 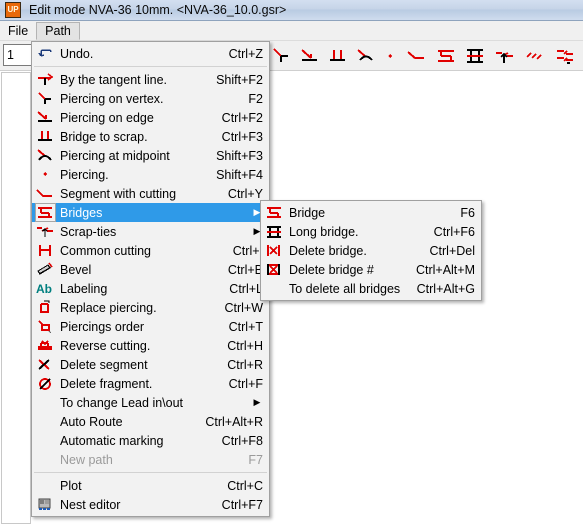 I want to click on multi-scrap-tie-icon, so click(x=534, y=56).